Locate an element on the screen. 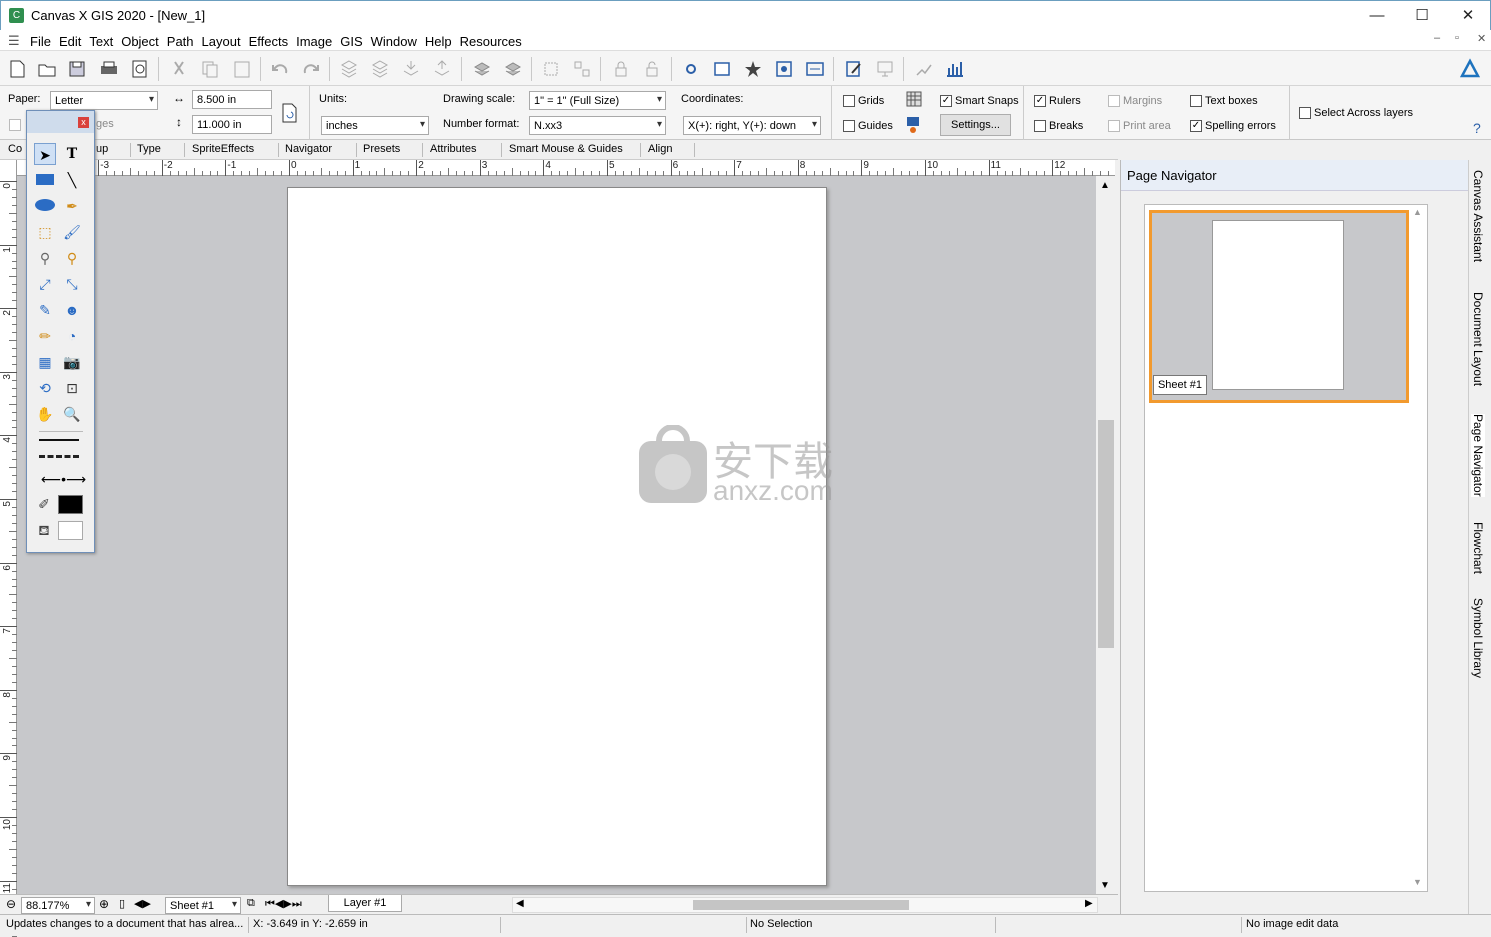  rulers-checkbox: ✓ is located at coordinates (1040, 101).